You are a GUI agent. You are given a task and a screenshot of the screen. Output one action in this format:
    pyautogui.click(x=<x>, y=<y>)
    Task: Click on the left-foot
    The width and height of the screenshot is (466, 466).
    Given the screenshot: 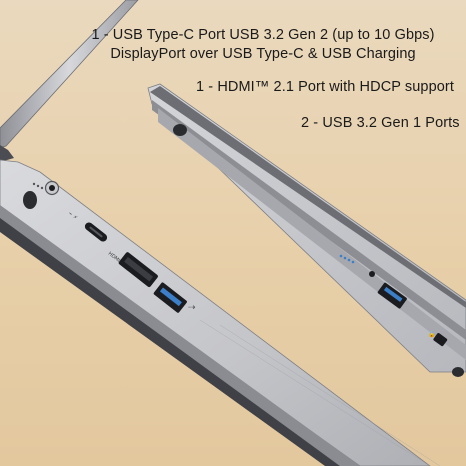 What is the action you would take?
    pyautogui.click(x=30, y=200)
    